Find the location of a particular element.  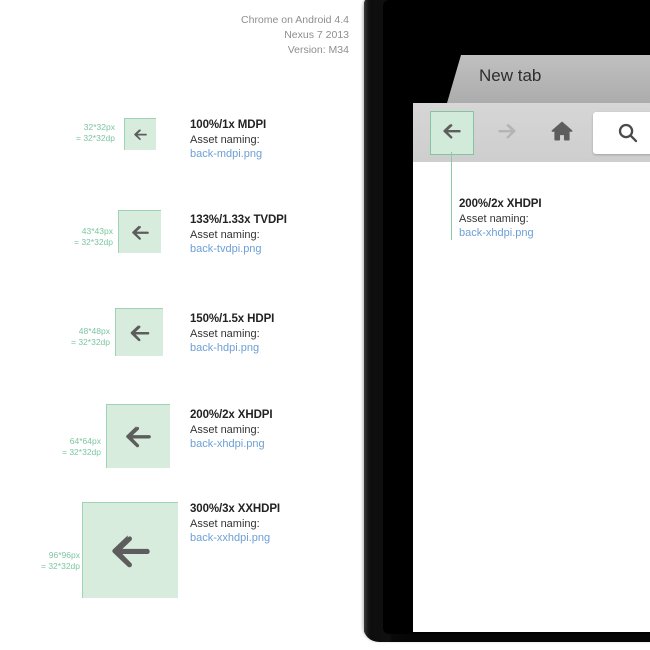

px-label-mdpi: 32*32px = 32*32dp is located at coordinates (95, 133).